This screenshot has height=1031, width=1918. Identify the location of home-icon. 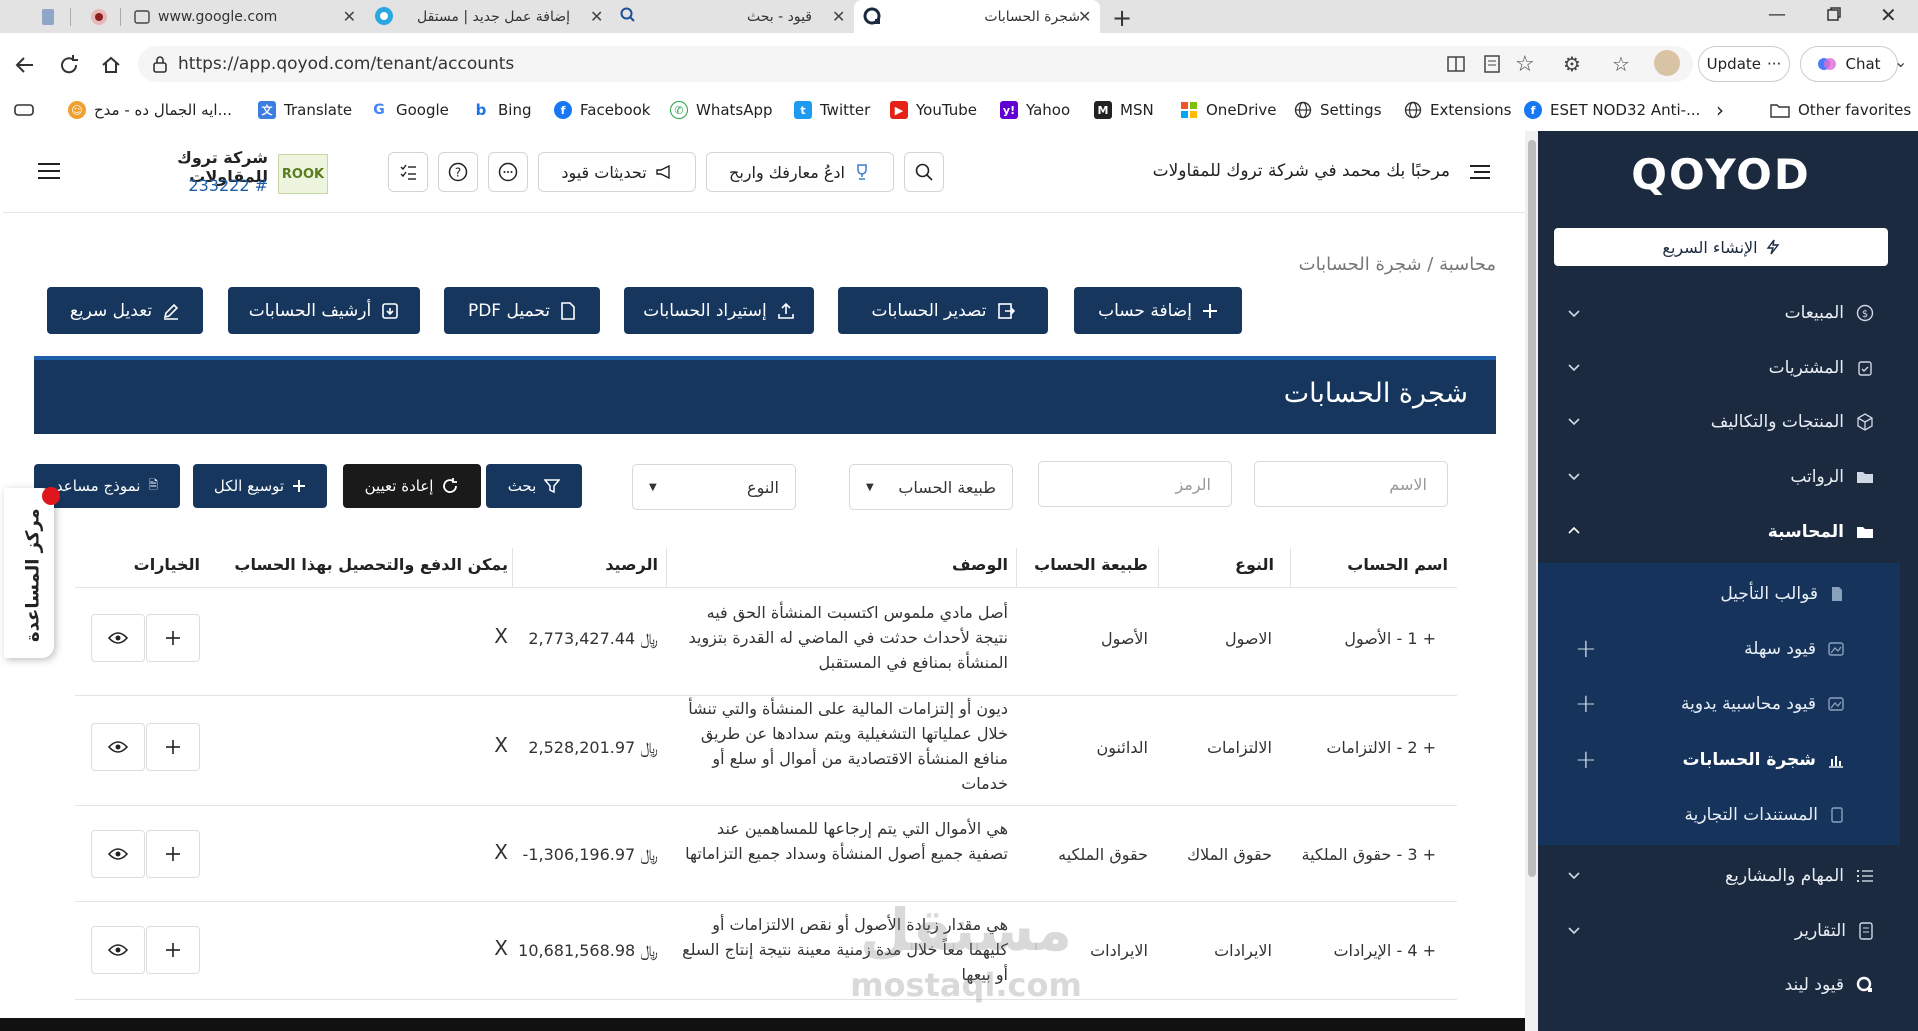
(111, 65).